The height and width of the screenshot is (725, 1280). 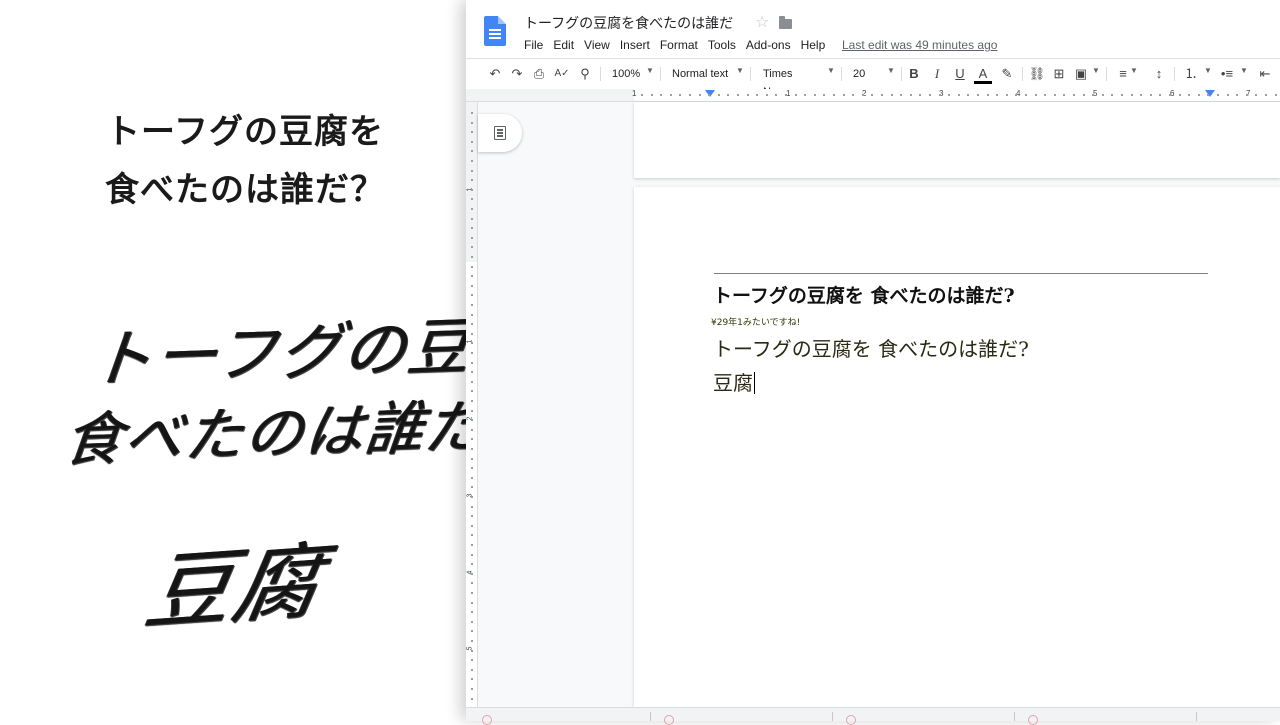 I want to click on style-chevron-down-icon: ▼, so click(x=740, y=70).